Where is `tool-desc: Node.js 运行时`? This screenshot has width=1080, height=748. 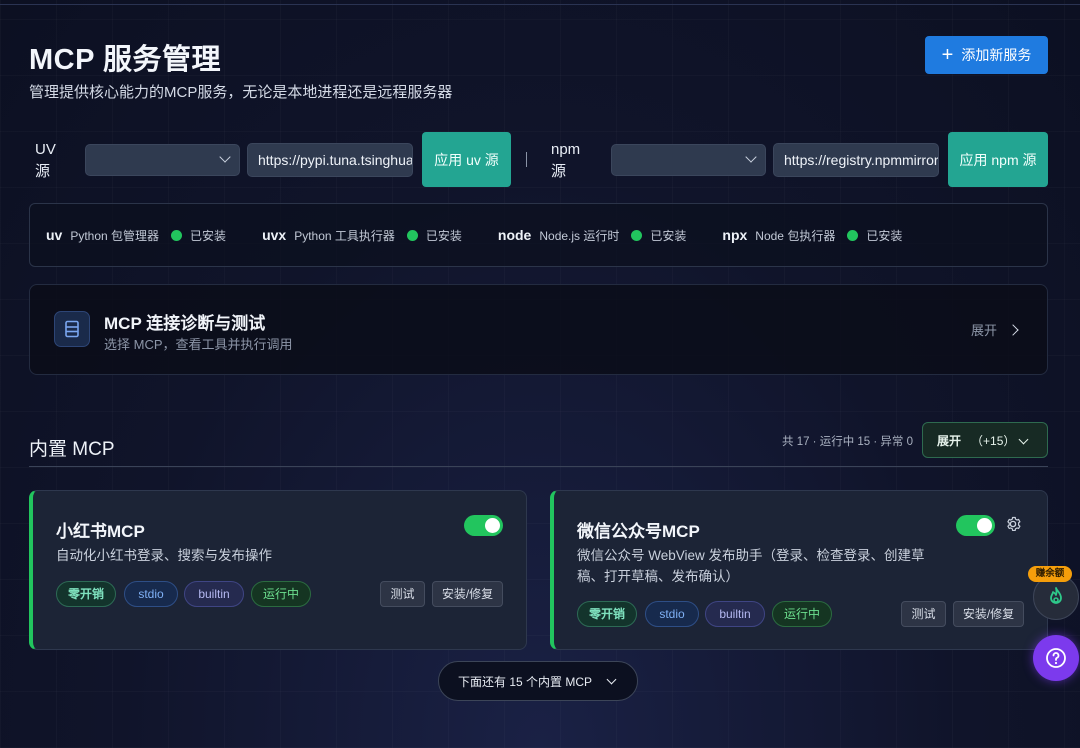
tool-desc: Node.js 运行时 is located at coordinates (579, 235).